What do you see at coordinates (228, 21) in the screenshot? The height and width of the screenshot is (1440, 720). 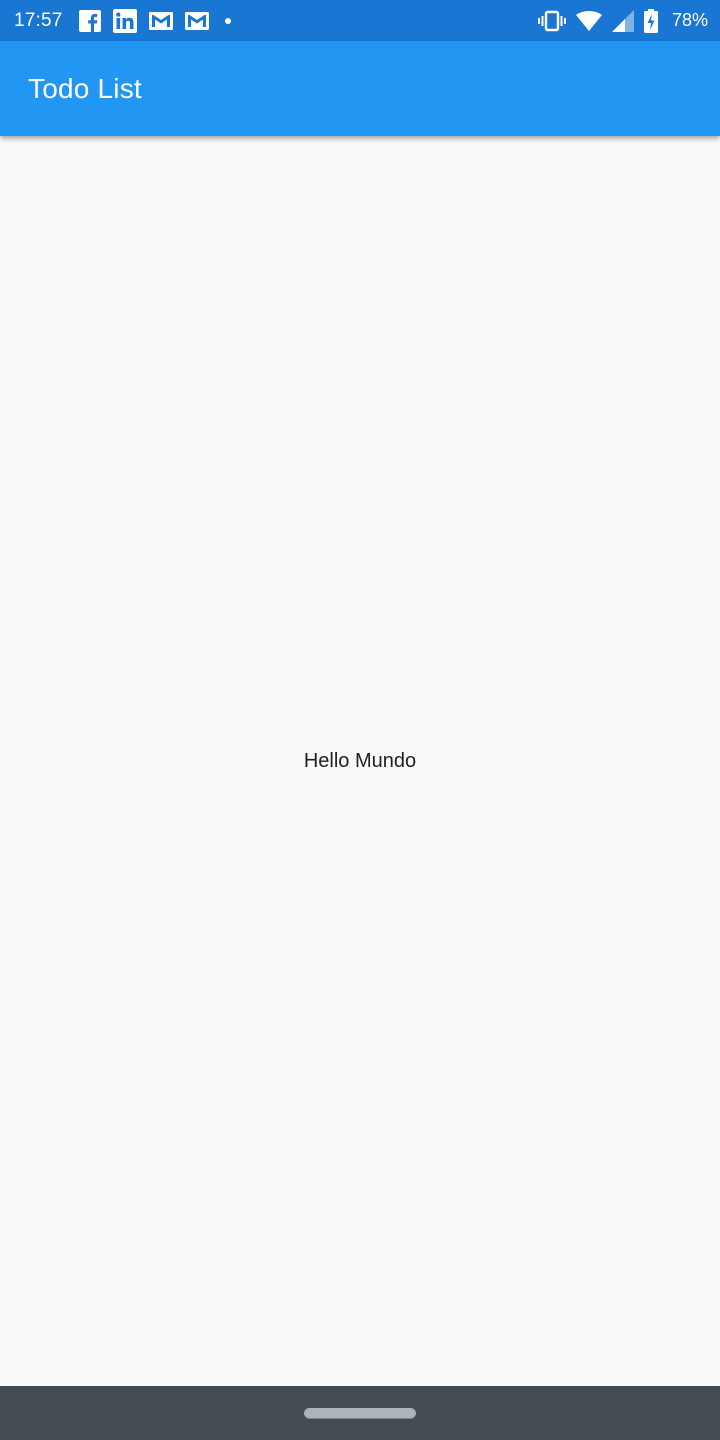 I see `dot-icon` at bounding box center [228, 21].